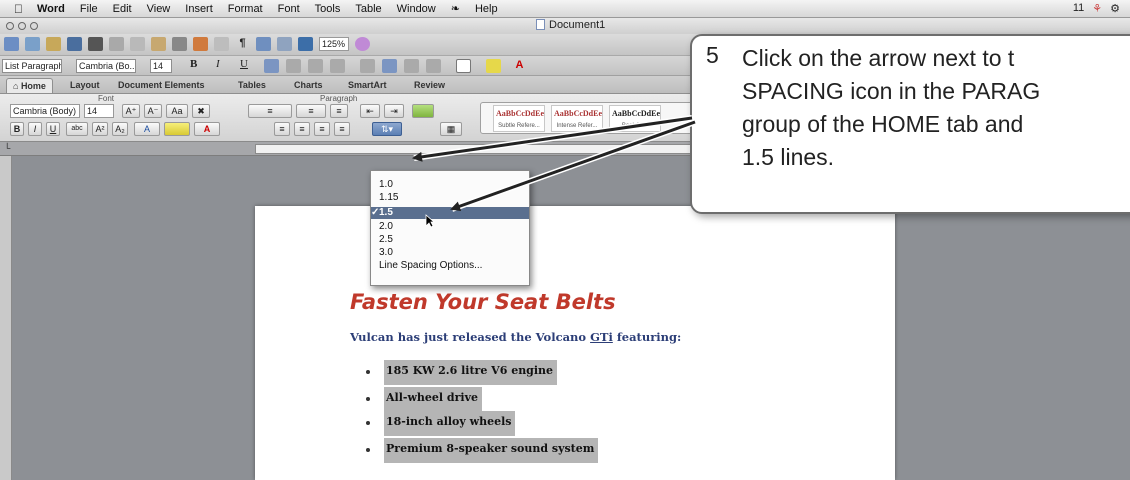 The image size is (1130, 480). I want to click on shrink-font-button: A⁻, so click(153, 111).